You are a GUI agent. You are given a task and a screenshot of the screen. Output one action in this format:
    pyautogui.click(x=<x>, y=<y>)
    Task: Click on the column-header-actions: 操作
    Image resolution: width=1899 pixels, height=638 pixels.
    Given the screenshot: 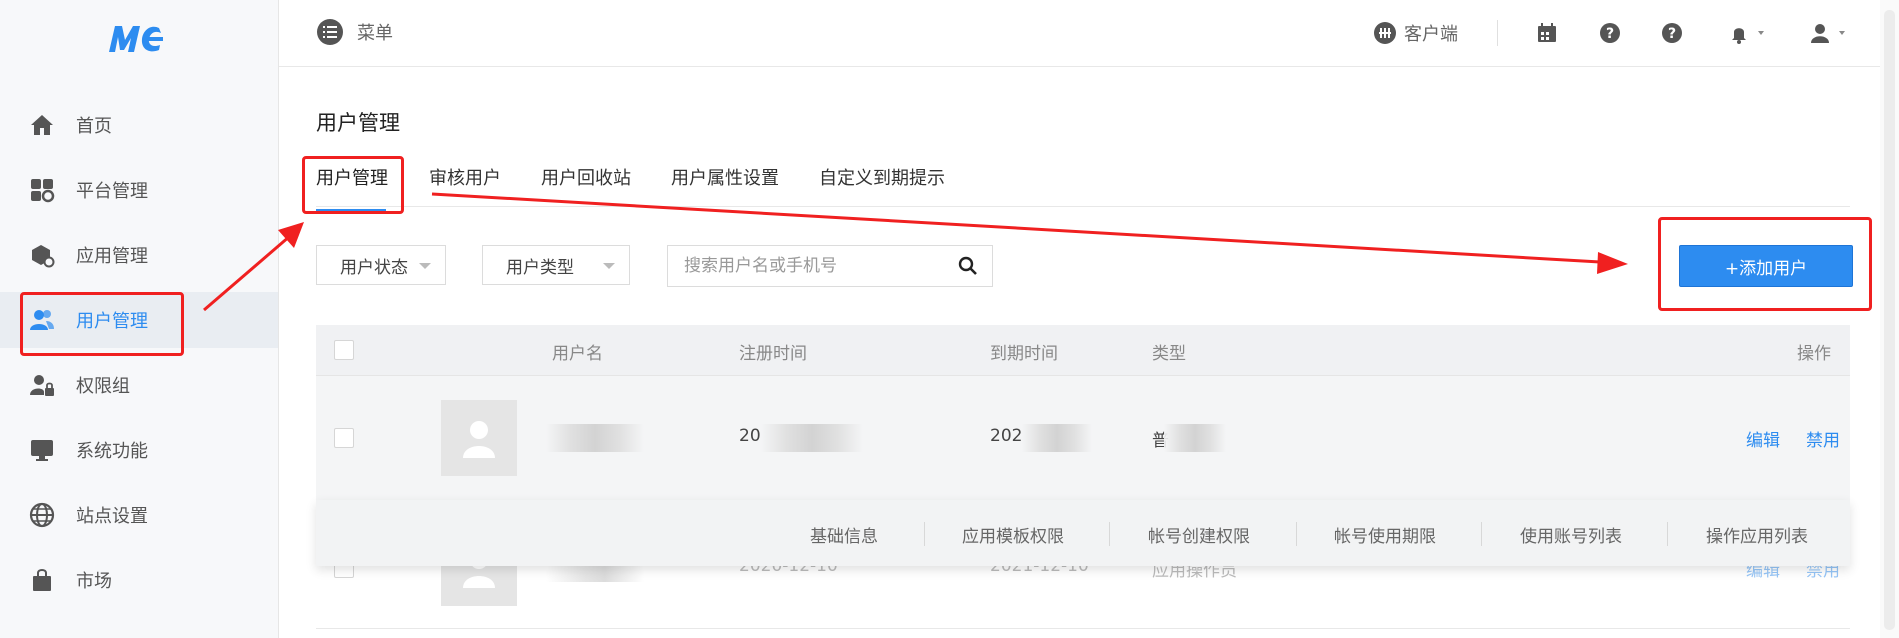 What is the action you would take?
    pyautogui.click(x=1814, y=354)
    